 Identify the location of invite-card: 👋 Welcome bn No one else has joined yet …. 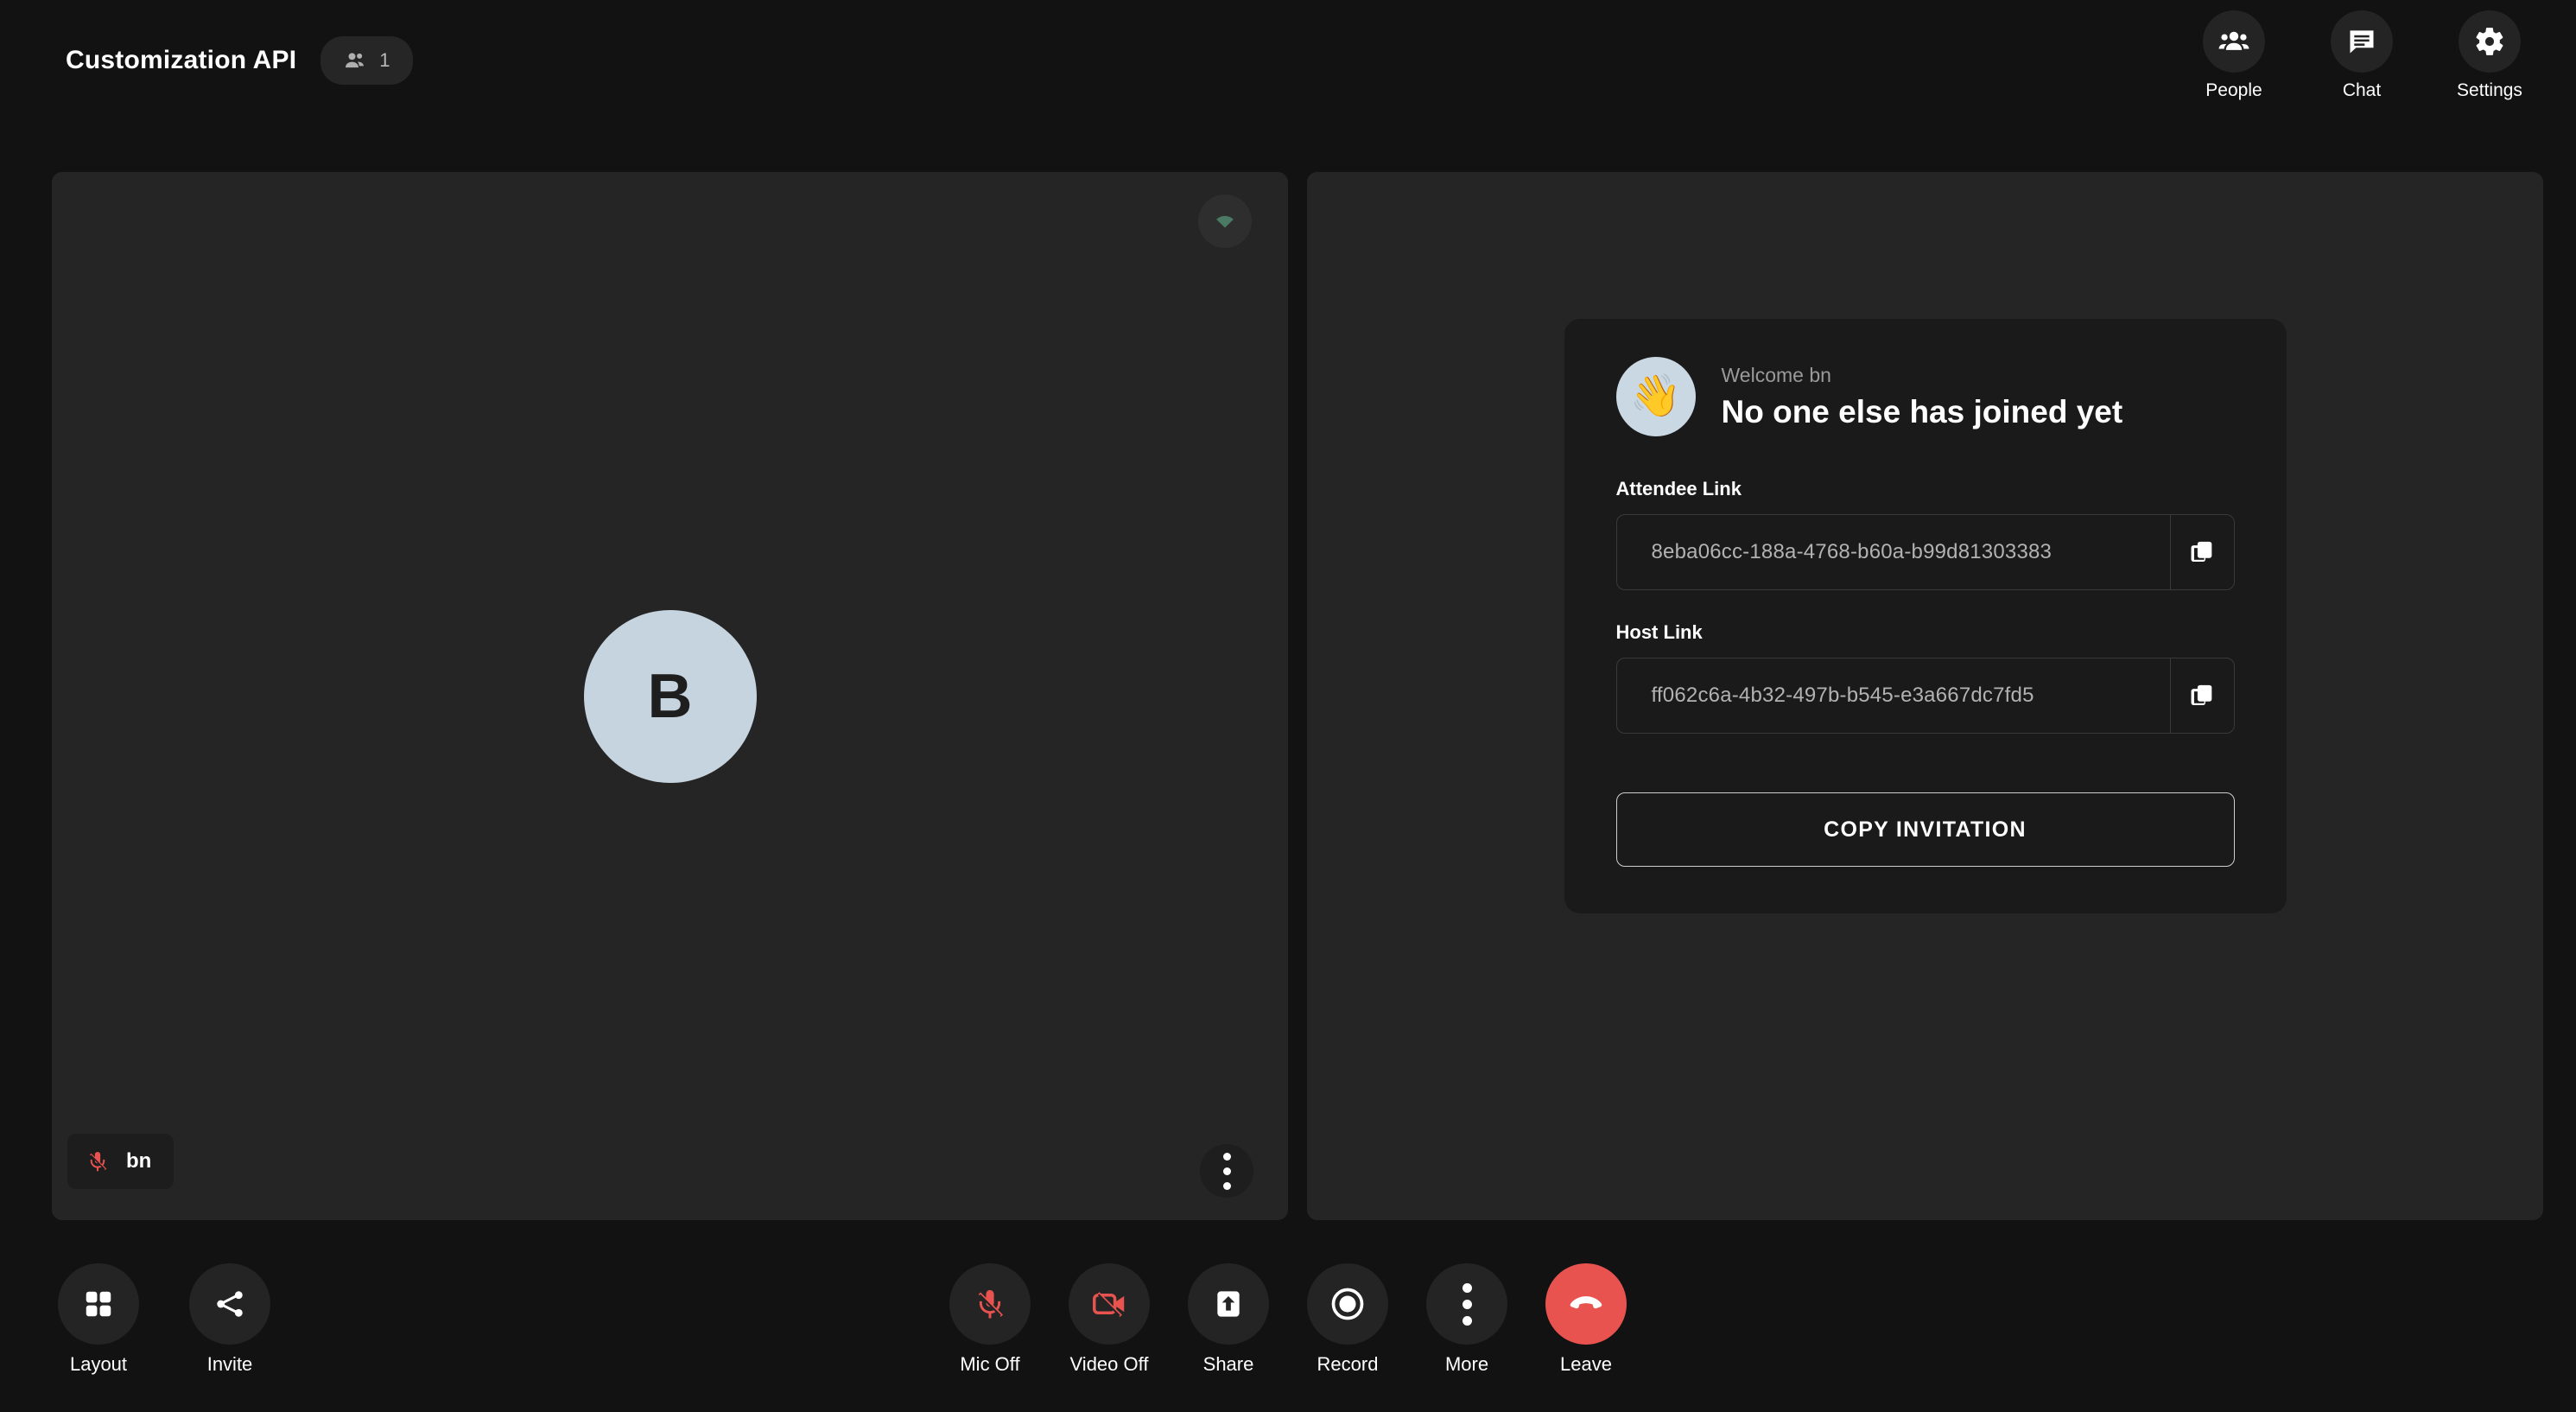
(1925, 616).